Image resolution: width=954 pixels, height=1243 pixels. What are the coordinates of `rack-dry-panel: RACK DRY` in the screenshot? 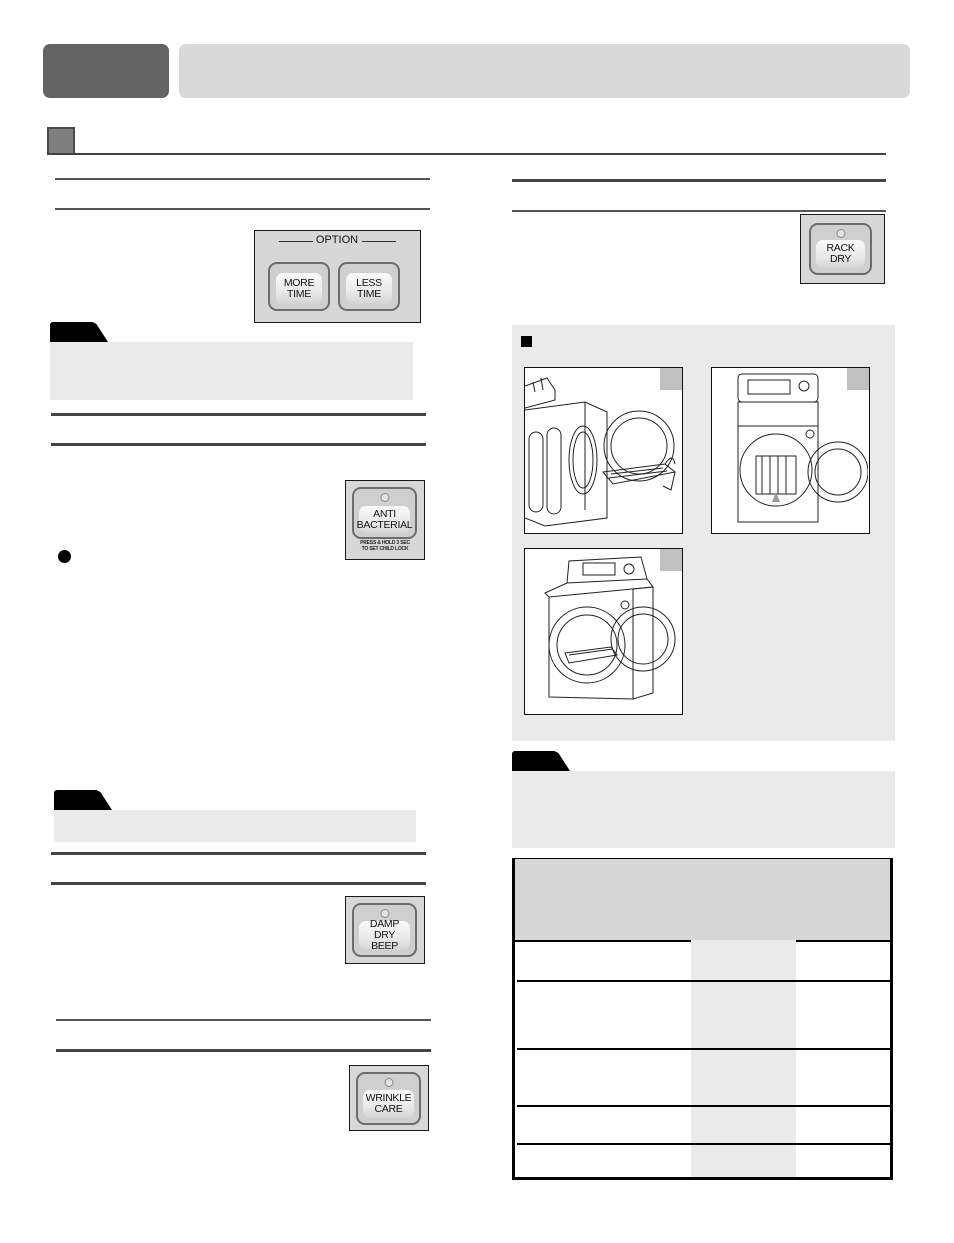 It's located at (842, 249).